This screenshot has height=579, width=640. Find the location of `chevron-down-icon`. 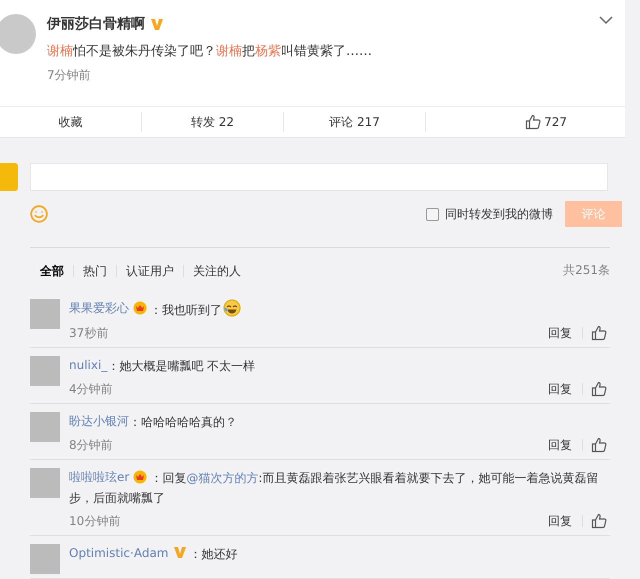

chevron-down-icon is located at coordinates (606, 20).